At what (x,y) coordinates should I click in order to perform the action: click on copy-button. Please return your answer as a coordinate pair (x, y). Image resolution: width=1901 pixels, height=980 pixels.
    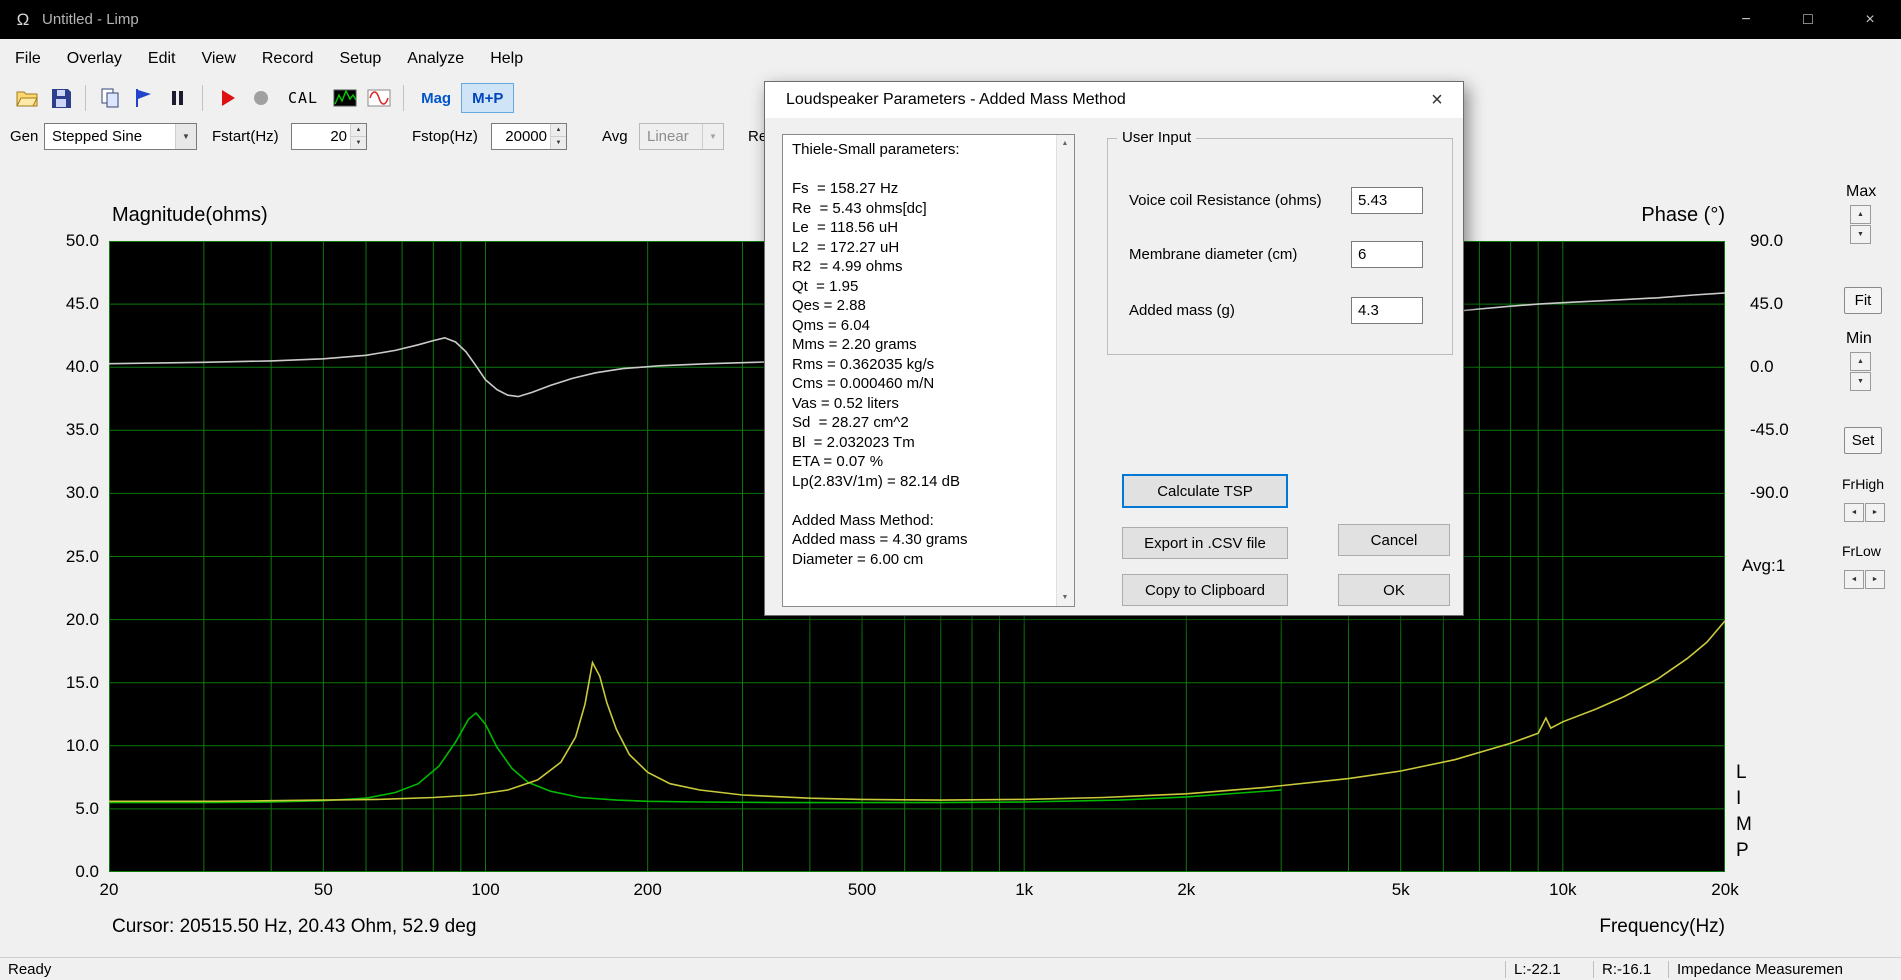
    Looking at the image, I should click on (110, 98).